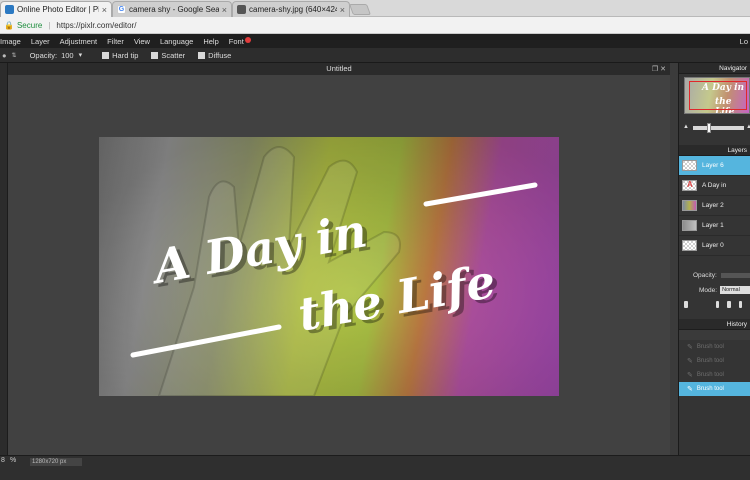 Image resolution: width=750 pixels, height=480 pixels. What do you see at coordinates (155, 55) in the screenshot?
I see `scatter-checkbox` at bounding box center [155, 55].